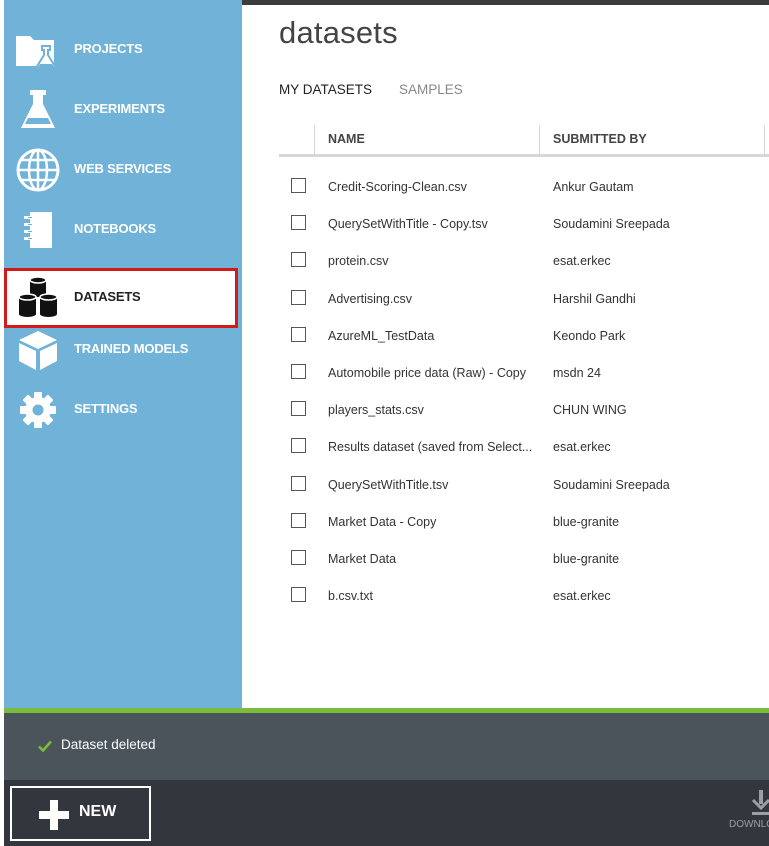 The image size is (769, 846). I want to click on sidebar-item-projects: PROJECTS, so click(123, 50).